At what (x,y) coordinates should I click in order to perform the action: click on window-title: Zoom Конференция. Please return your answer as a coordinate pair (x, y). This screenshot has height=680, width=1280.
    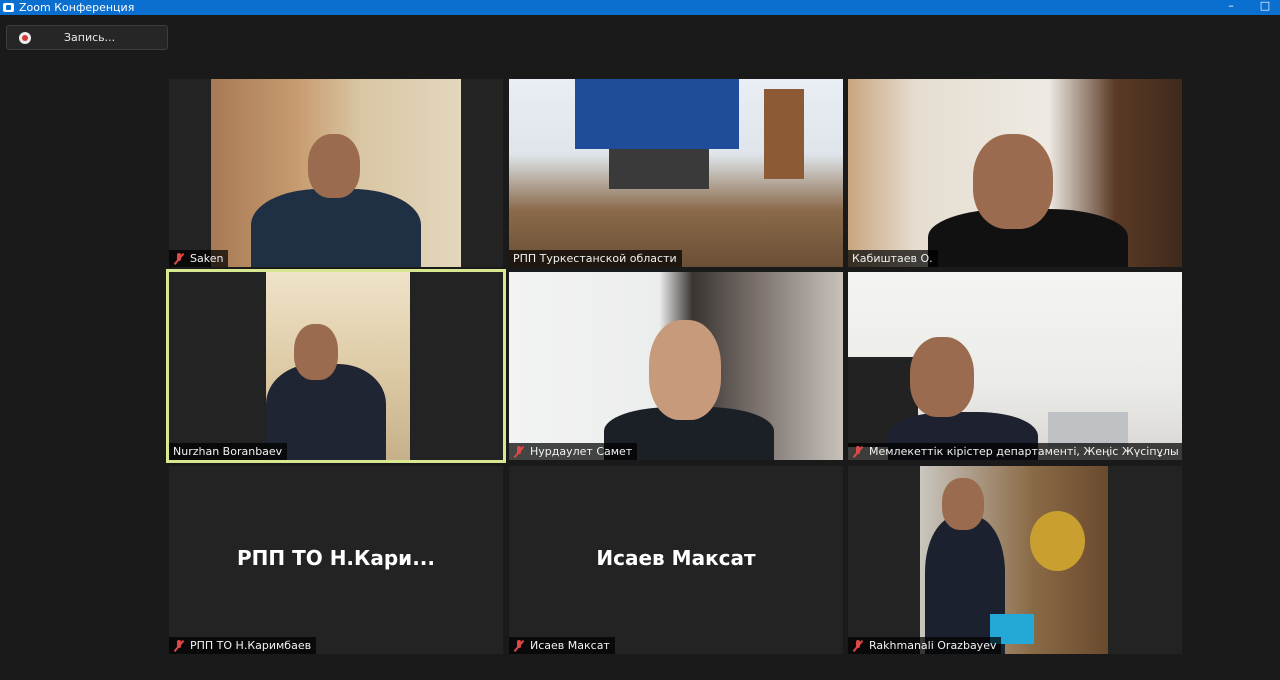
    Looking at the image, I should click on (77, 7).